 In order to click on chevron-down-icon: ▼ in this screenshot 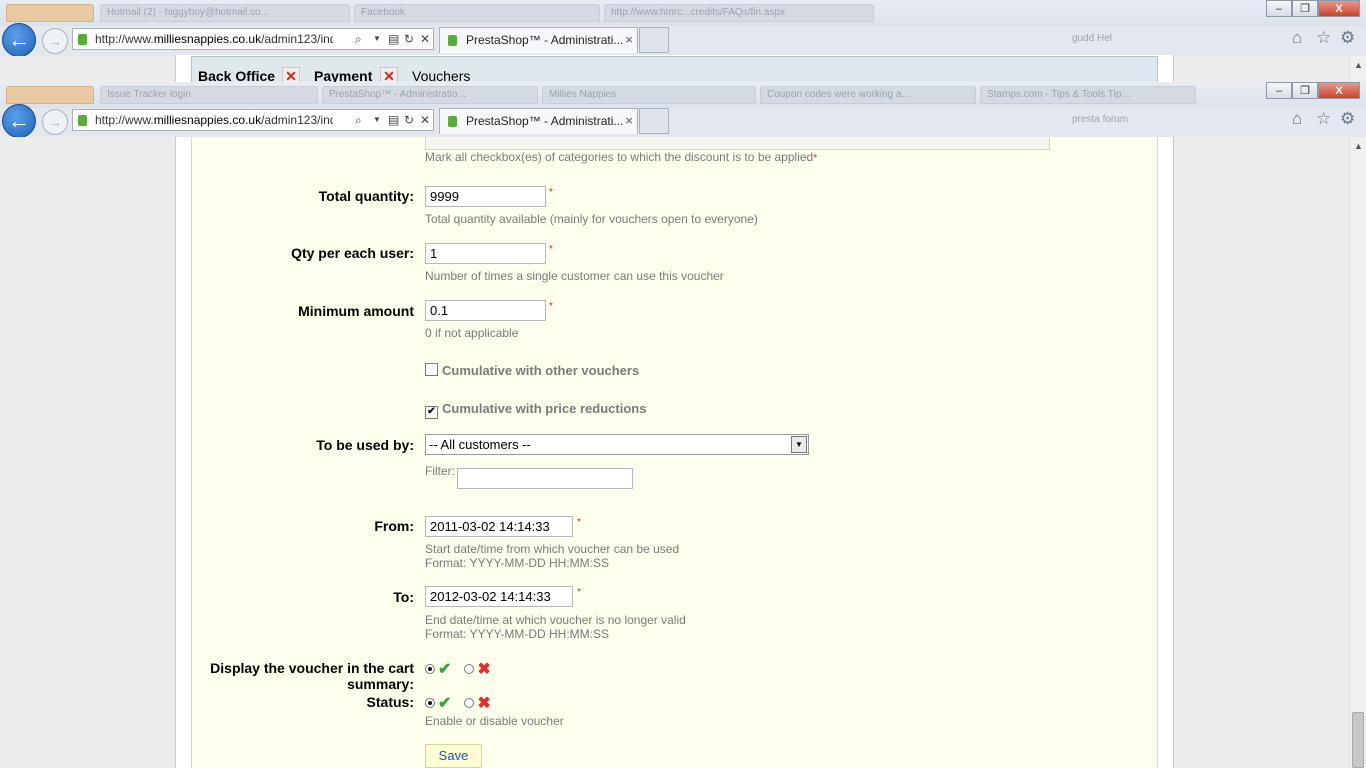, I will do `click(799, 444)`.